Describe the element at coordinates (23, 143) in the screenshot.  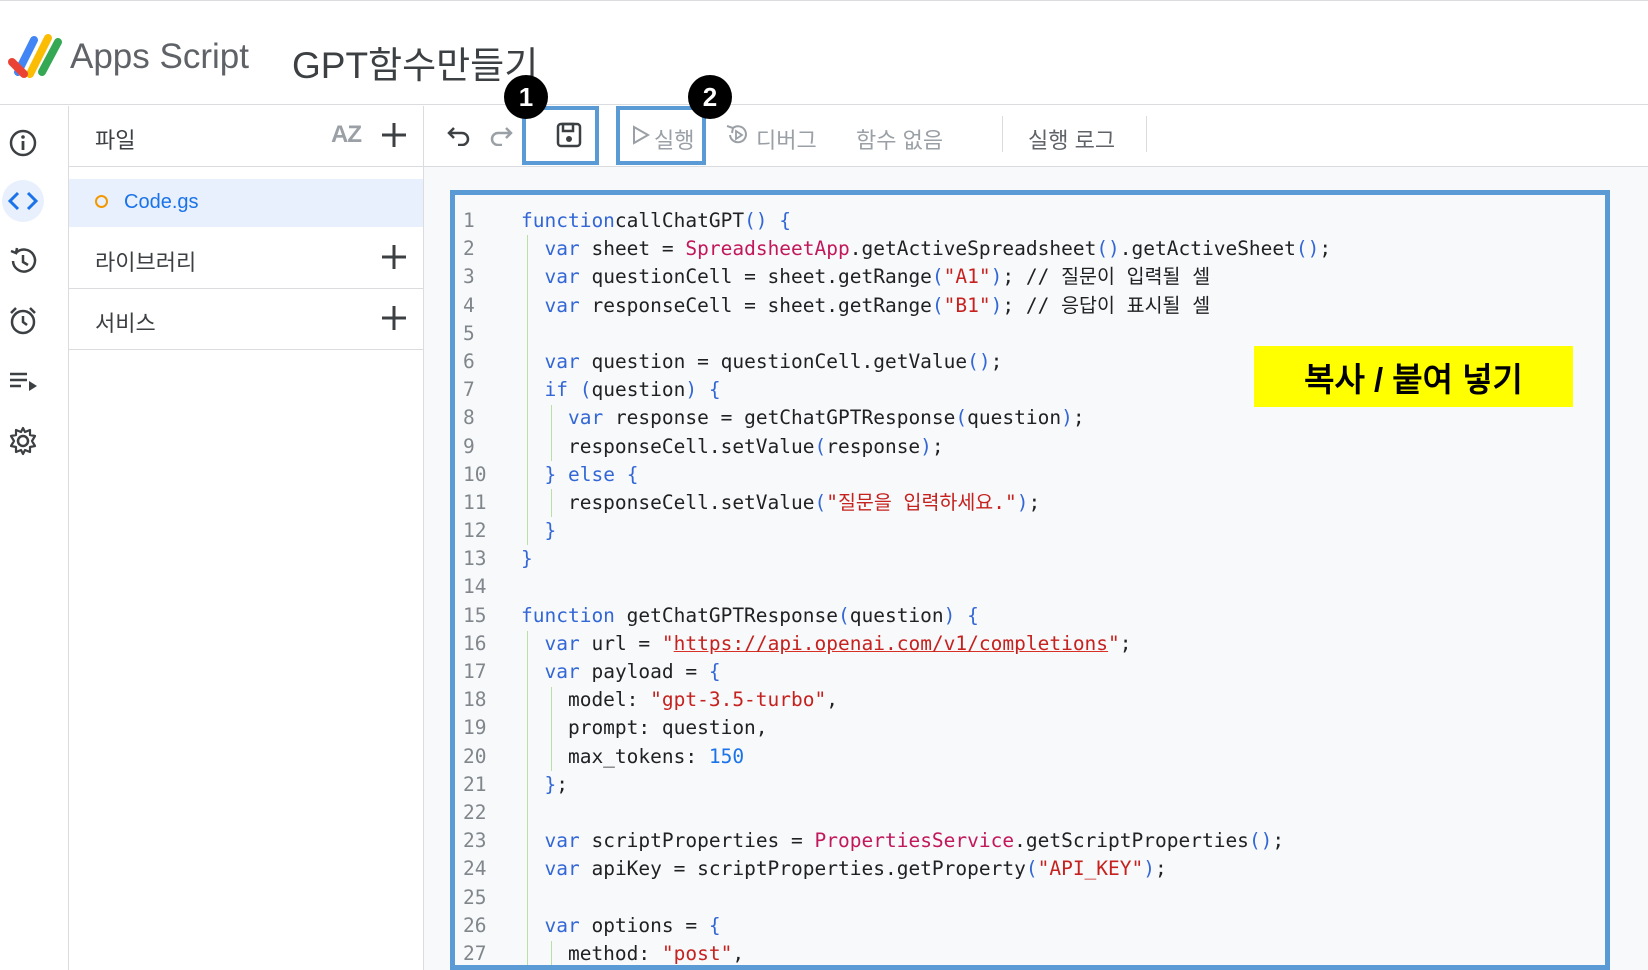
I see `info-icon` at that location.